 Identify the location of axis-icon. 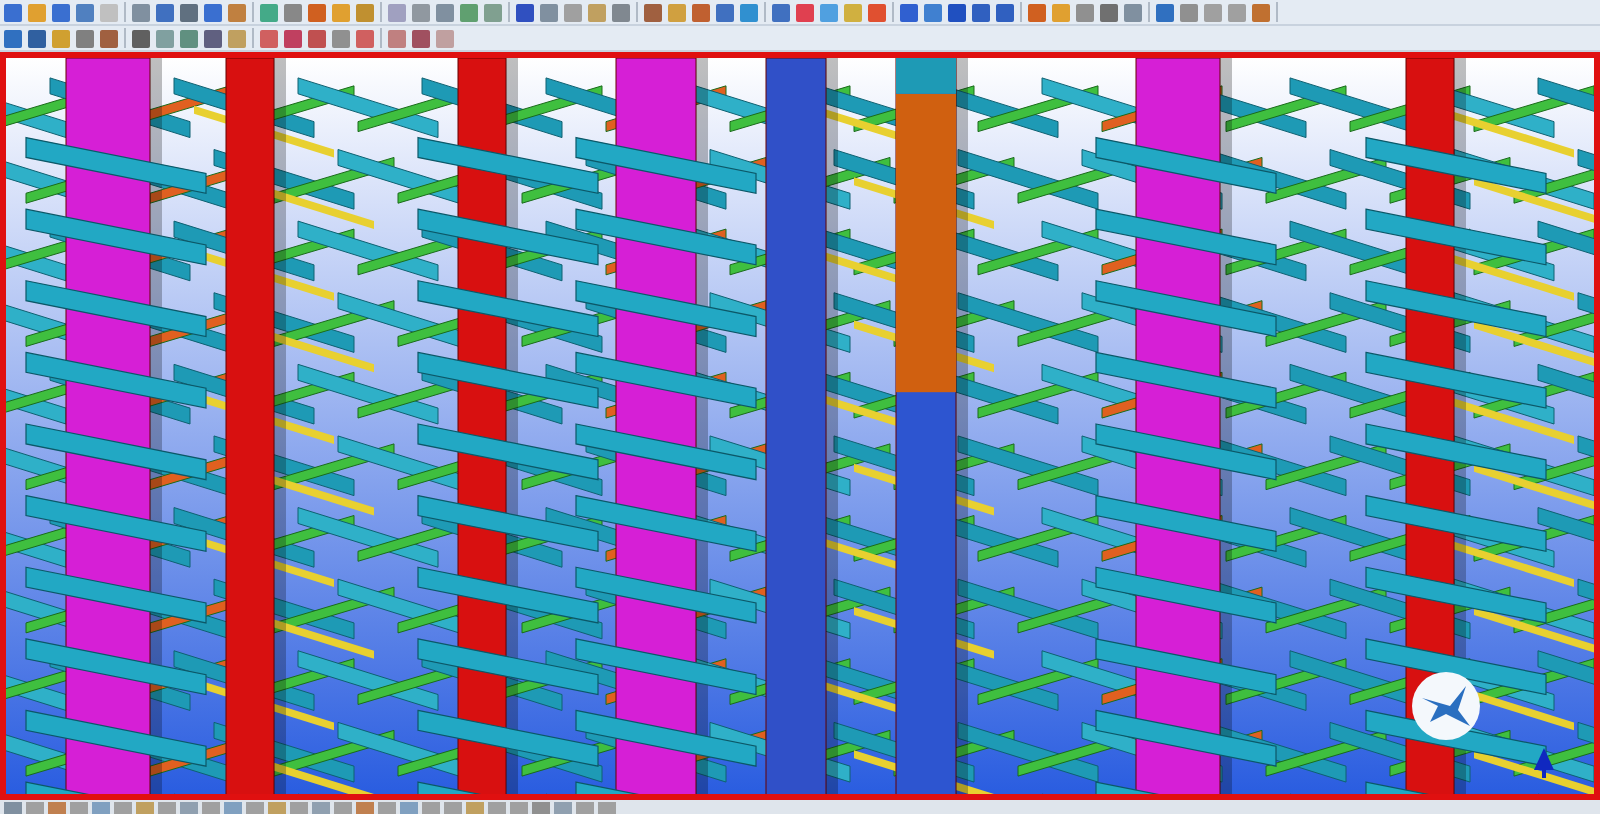
(1544, 762).